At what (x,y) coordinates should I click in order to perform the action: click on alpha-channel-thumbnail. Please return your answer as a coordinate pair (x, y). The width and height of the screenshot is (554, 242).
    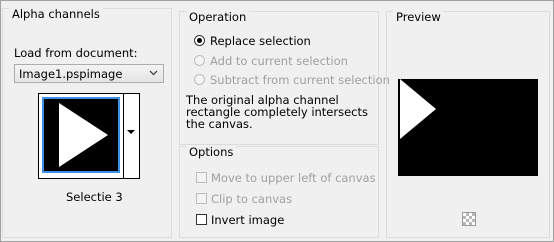
    Looking at the image, I should click on (81, 135).